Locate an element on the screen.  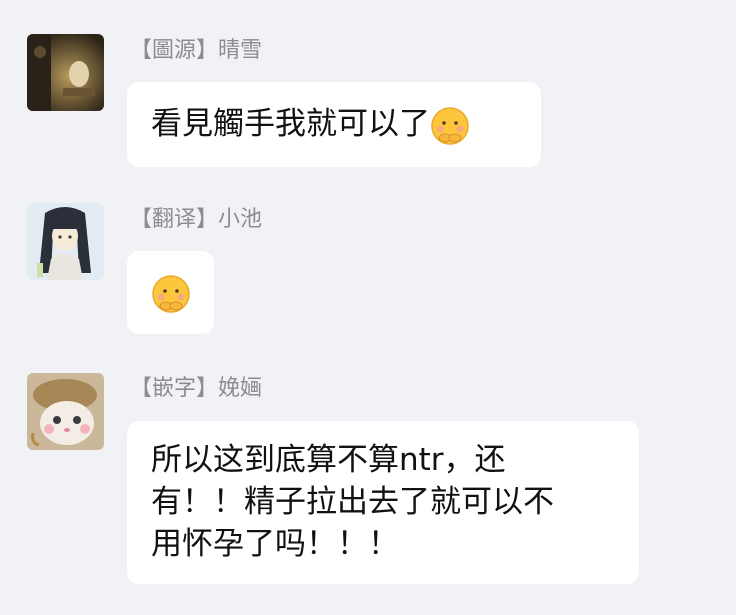
message-text: 看見觸手我就可以了 is located at coordinates (290, 124).